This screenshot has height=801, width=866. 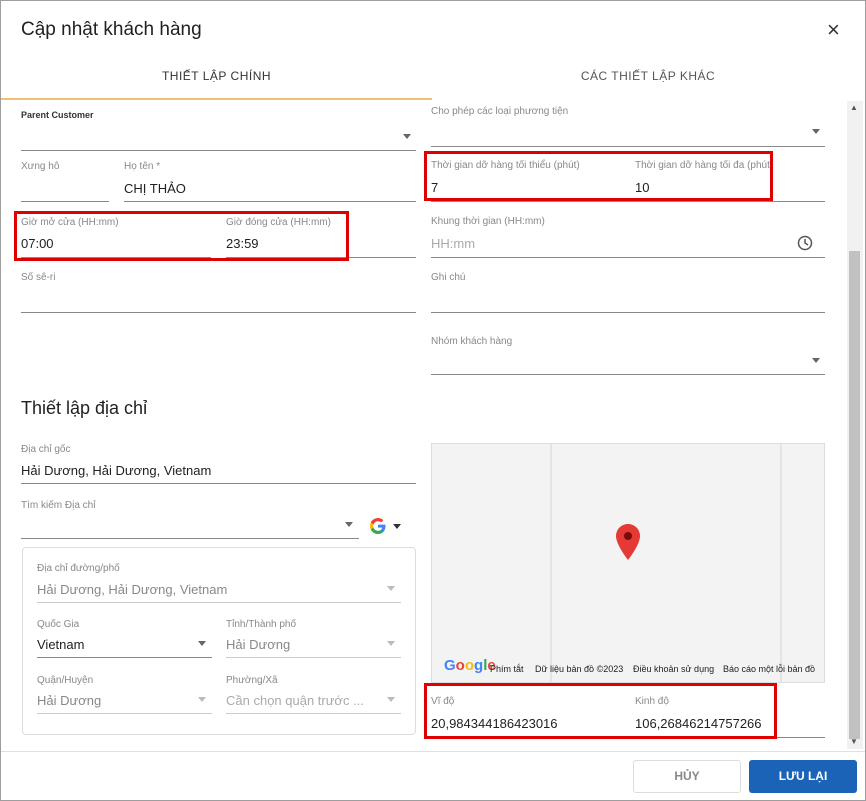 What do you see at coordinates (598, 176) in the screenshot?
I see `highlight-box-unload` at bounding box center [598, 176].